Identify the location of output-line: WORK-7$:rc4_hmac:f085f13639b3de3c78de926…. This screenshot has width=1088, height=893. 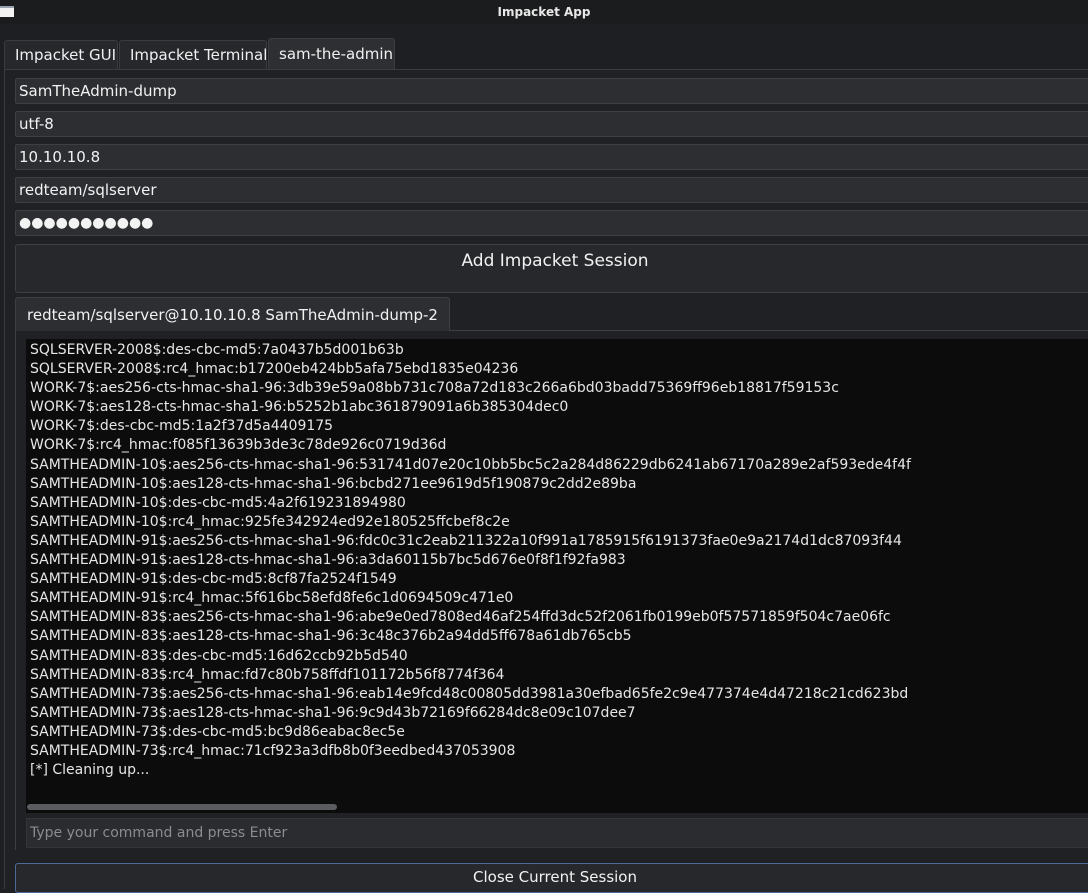
(238, 445).